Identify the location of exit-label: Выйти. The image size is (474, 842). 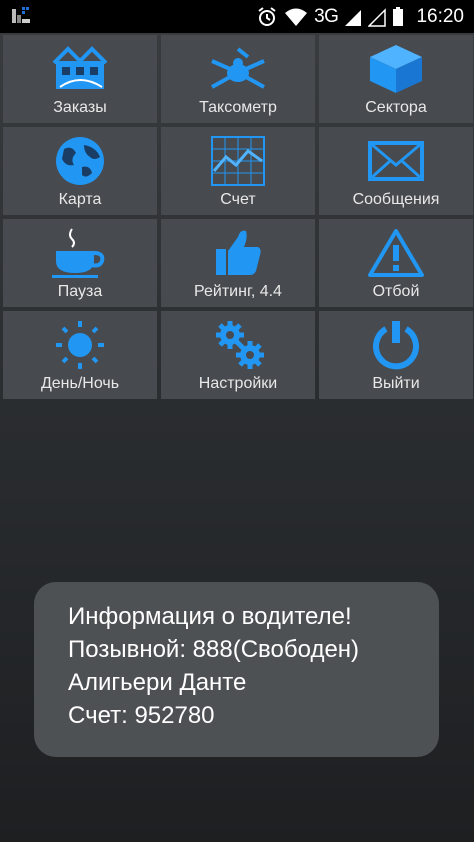
(396, 383).